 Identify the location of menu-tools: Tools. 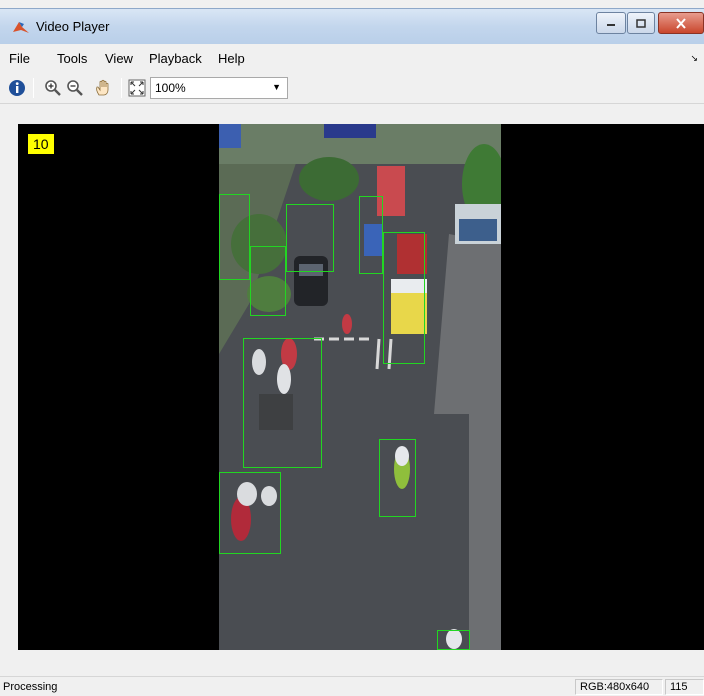
(72, 58).